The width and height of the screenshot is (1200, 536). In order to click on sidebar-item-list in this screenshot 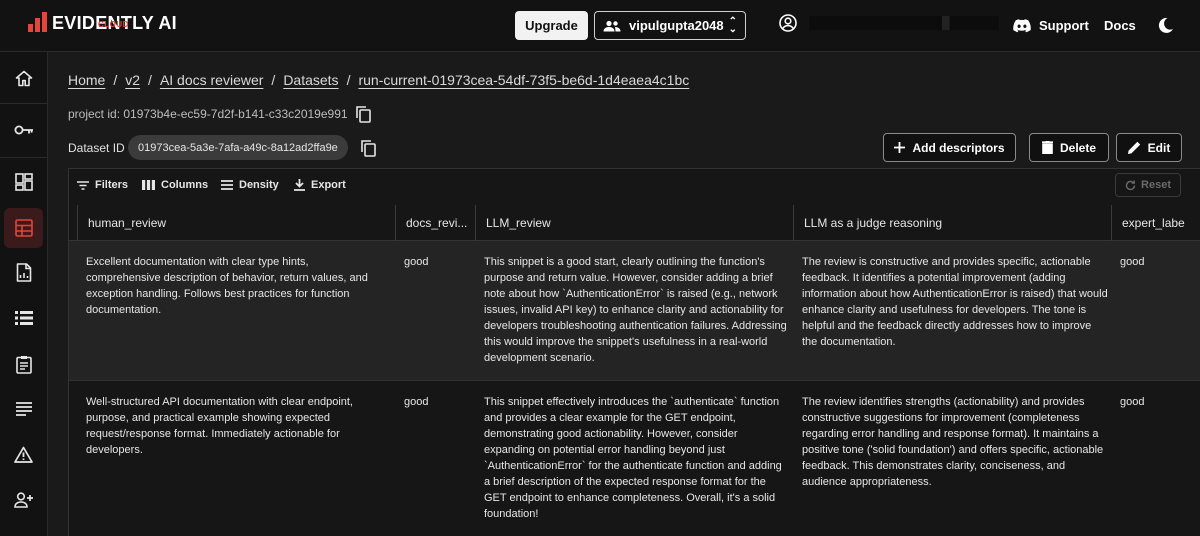, I will do `click(23, 318)`.